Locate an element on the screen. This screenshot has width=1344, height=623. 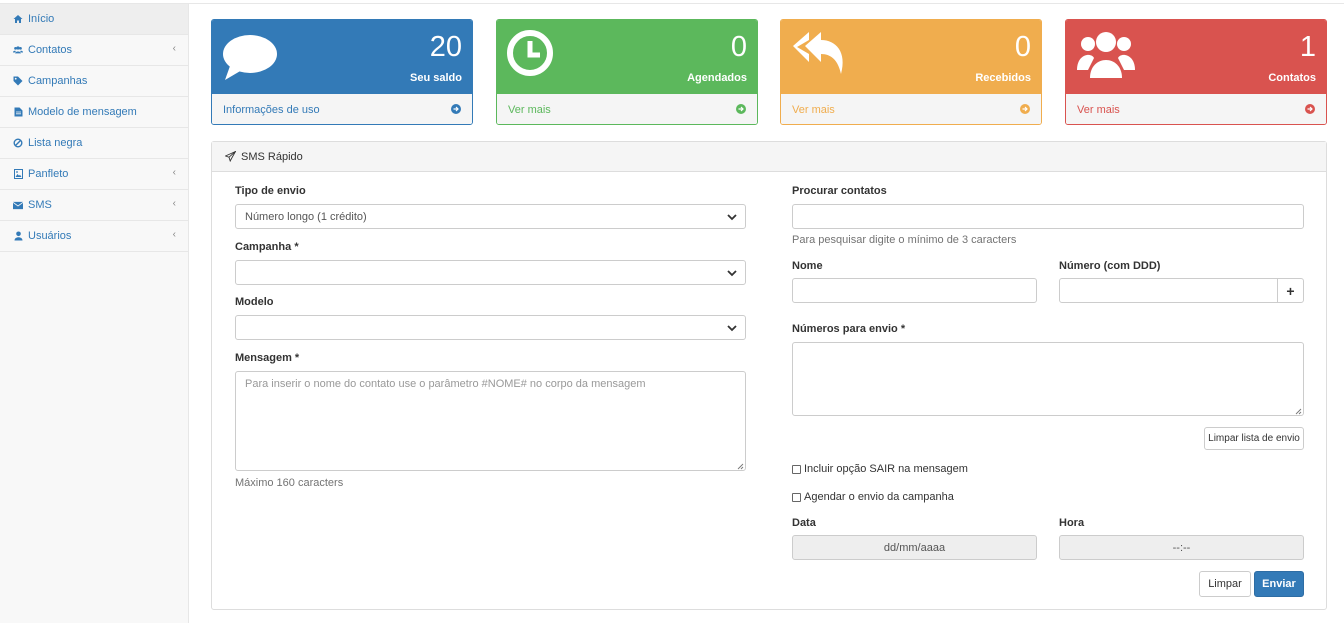
sidebar-item-label: Modelo de mensagem is located at coordinates (82, 112).